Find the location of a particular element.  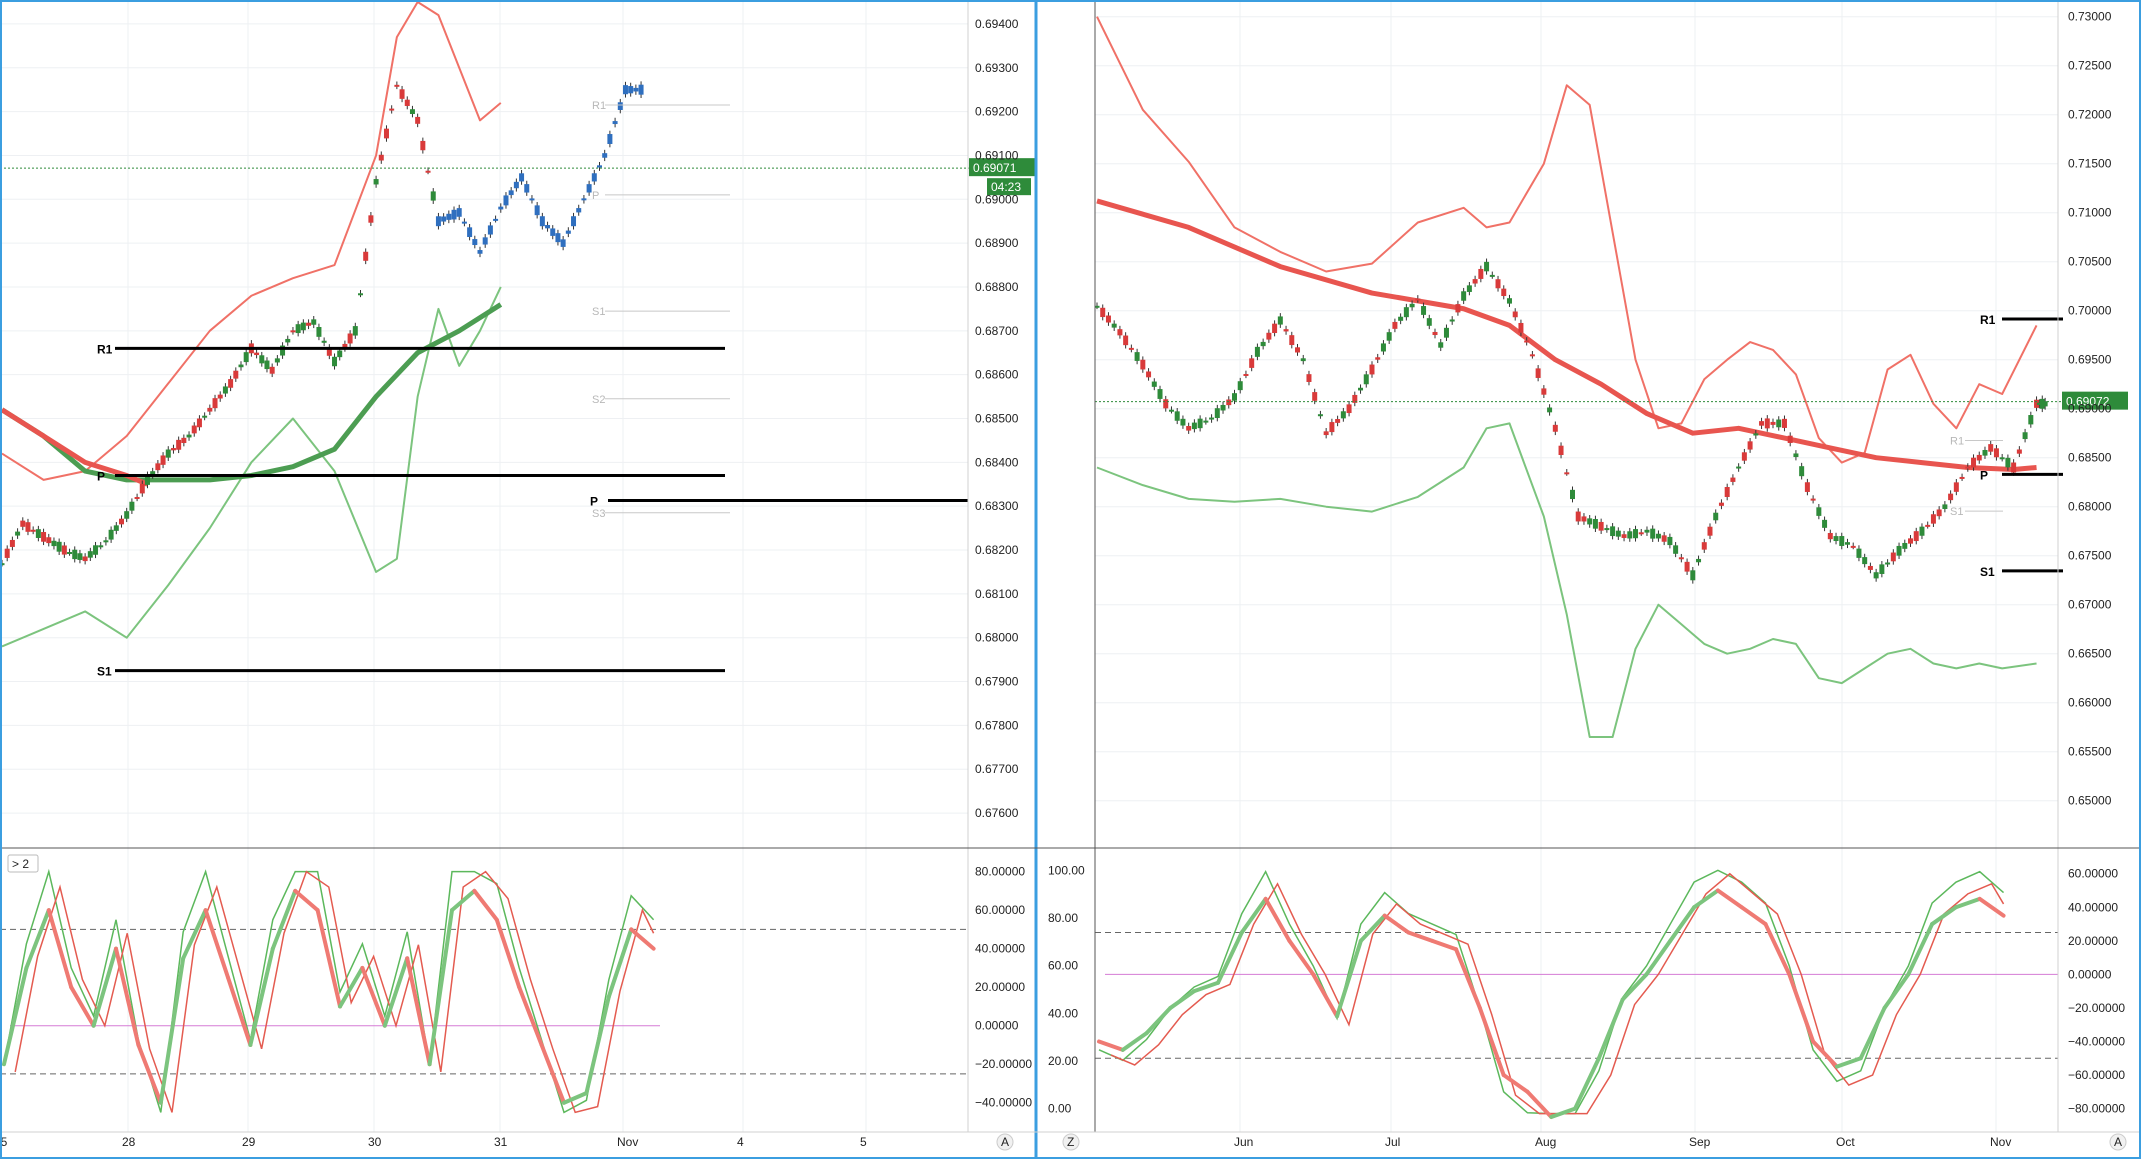

price-tick-label: 0.68600 is located at coordinates (997, 375).